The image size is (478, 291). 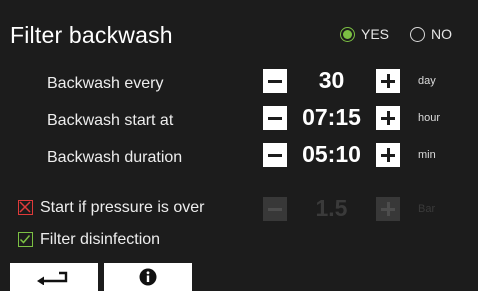 What do you see at coordinates (239, 157) in the screenshot?
I see `setting-backwash-duration: Backwash duration 05:10 min` at bounding box center [239, 157].